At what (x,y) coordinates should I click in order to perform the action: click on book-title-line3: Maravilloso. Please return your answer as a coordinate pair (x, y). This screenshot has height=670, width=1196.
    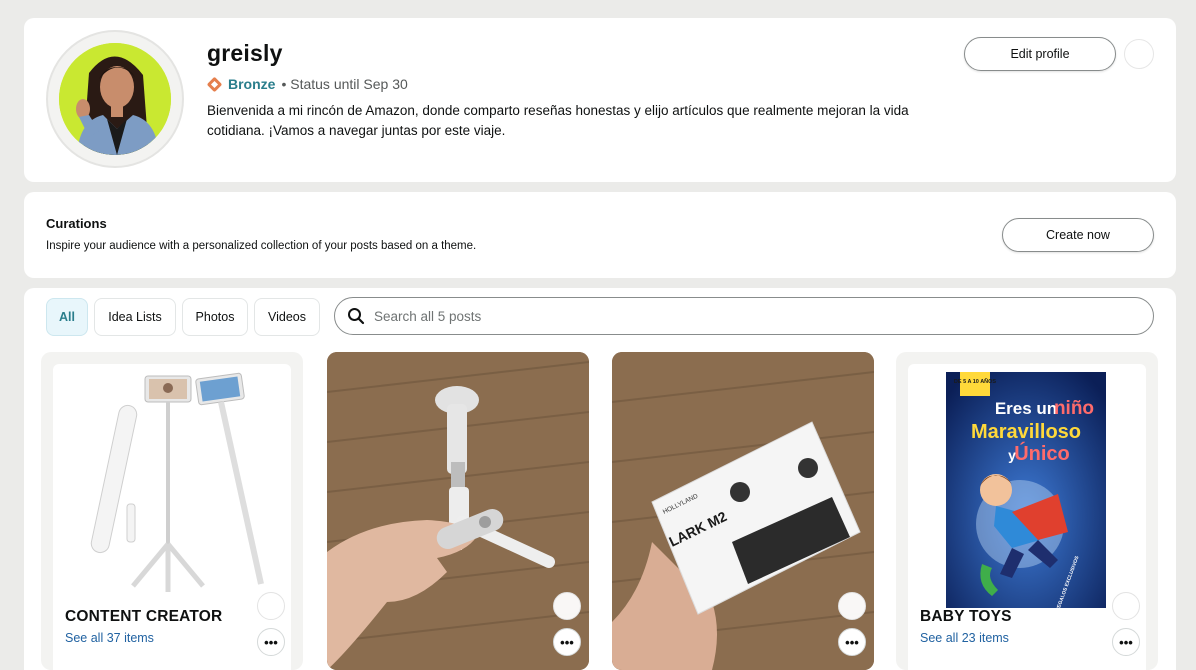
    Looking at the image, I should click on (1026, 432).